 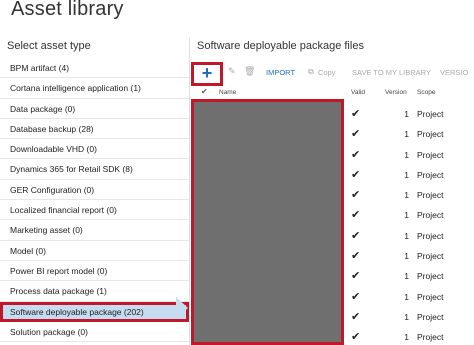 What do you see at coordinates (49, 46) in the screenshot?
I see `asset-type-heading: Select asset type` at bounding box center [49, 46].